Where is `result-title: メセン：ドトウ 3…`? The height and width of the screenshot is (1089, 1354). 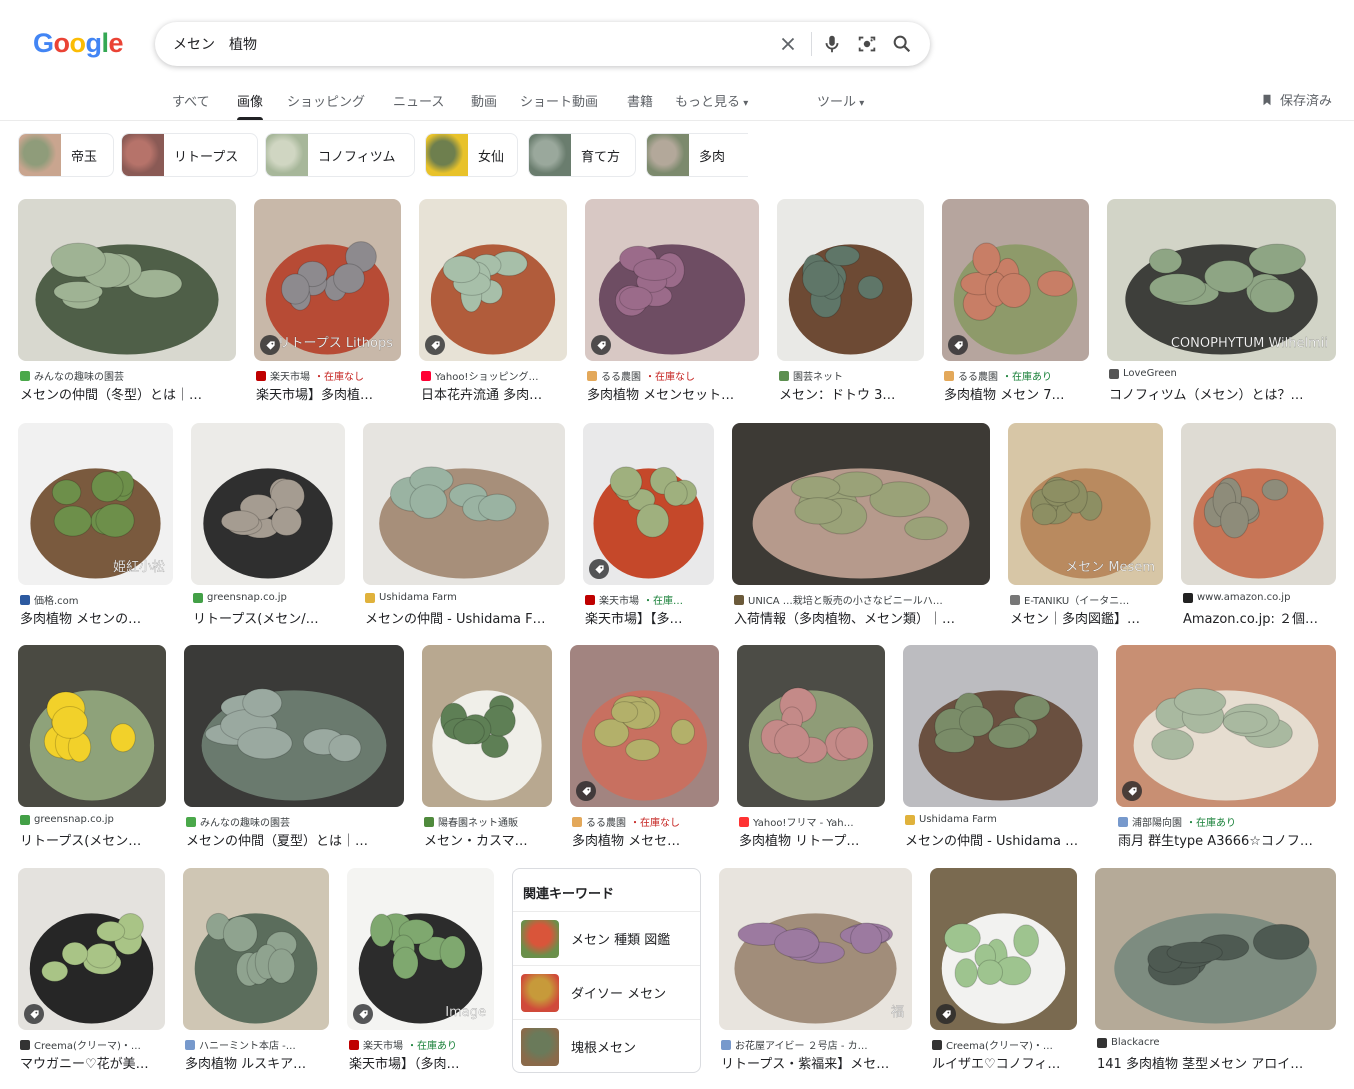 result-title: メセン：ドトウ 3… is located at coordinates (852, 393).